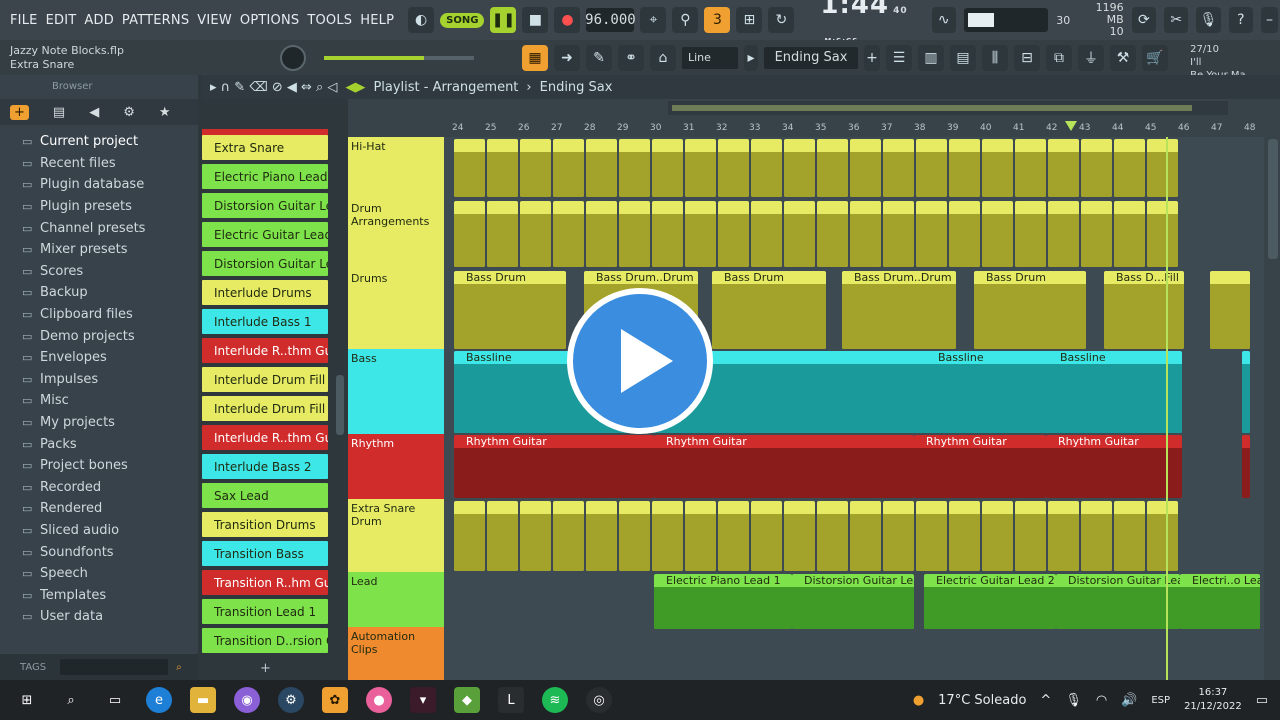  Describe the element at coordinates (159, 700) in the screenshot. I see `edge-icon: e` at that location.